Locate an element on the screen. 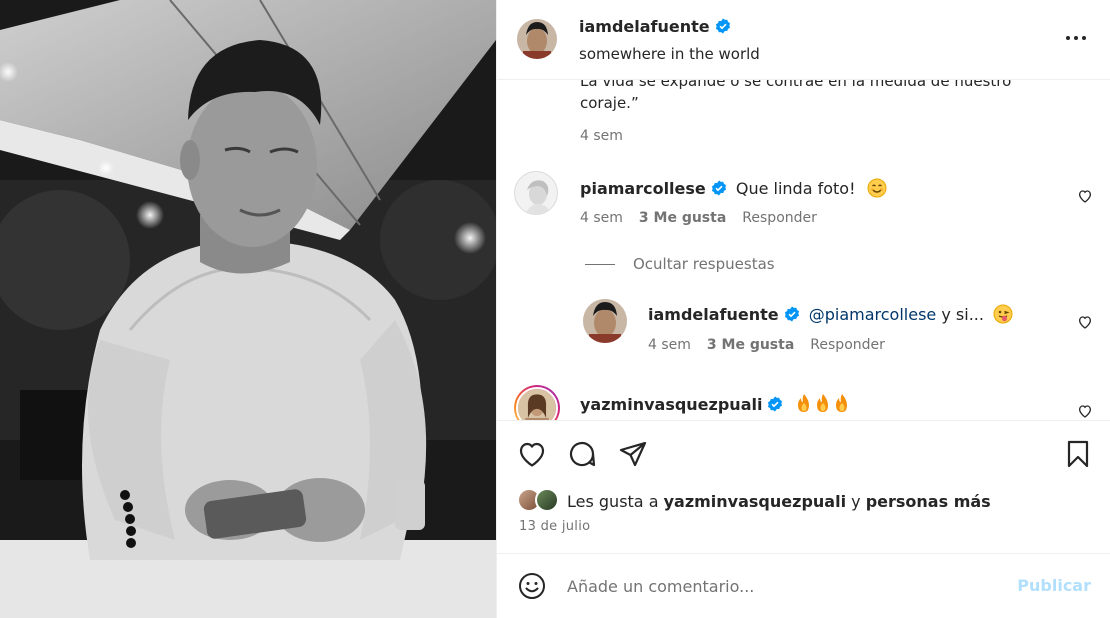  hide-replies-button: Ocultar respuestas is located at coordinates (680, 264).